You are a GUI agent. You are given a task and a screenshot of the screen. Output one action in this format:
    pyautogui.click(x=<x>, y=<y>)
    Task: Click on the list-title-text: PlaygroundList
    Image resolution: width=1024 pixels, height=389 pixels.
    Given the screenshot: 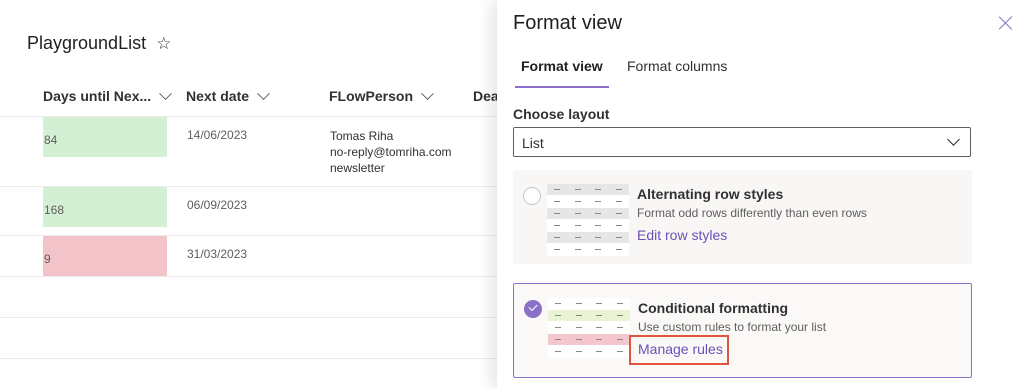 What is the action you would take?
    pyautogui.click(x=87, y=43)
    